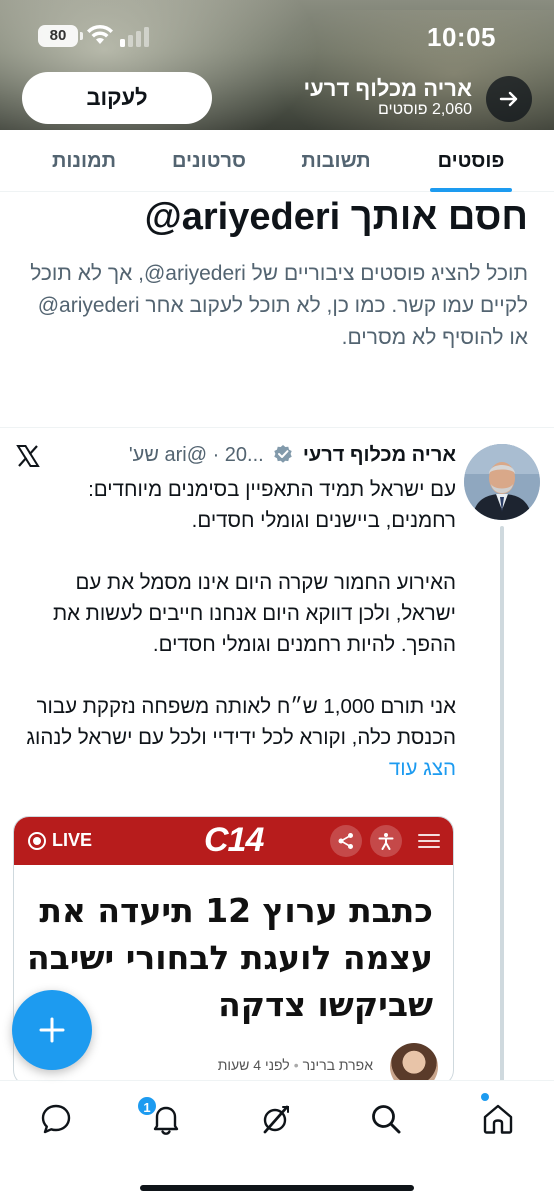 Image resolution: width=554 pixels, height=1200 pixels. I want to click on home-icon, so click(498, 1119).